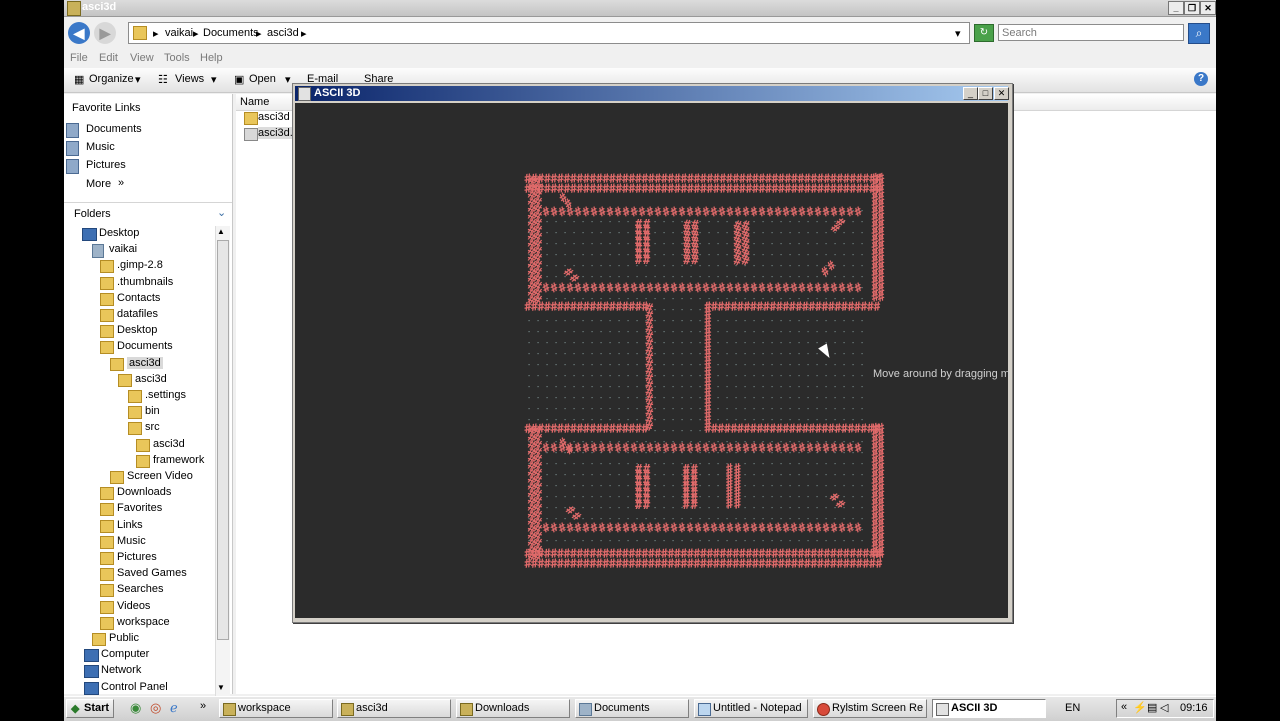  What do you see at coordinates (254, 102) in the screenshot?
I see `column-name: Name` at bounding box center [254, 102].